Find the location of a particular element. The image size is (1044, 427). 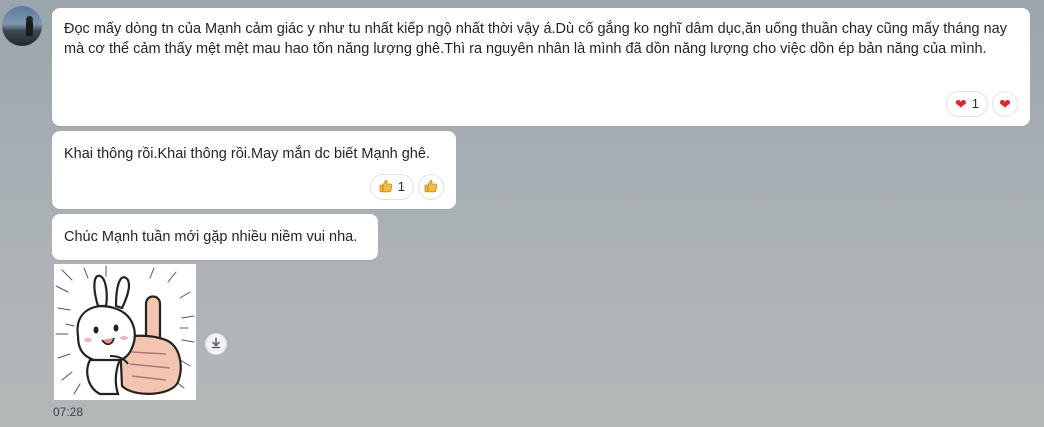

download-button is located at coordinates (216, 344).